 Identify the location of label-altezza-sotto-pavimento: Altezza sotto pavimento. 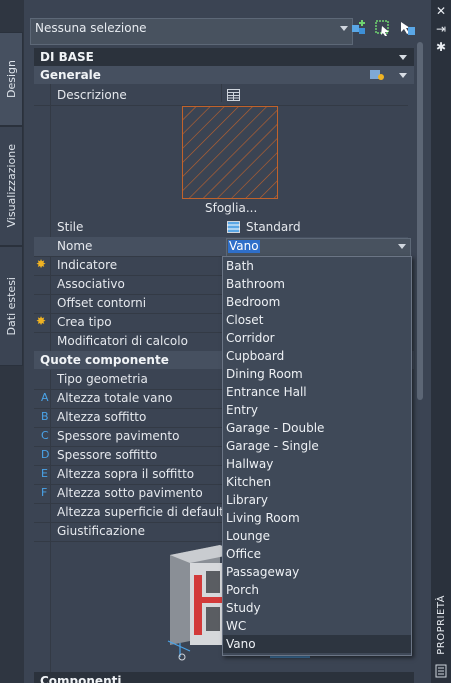
(130, 493).